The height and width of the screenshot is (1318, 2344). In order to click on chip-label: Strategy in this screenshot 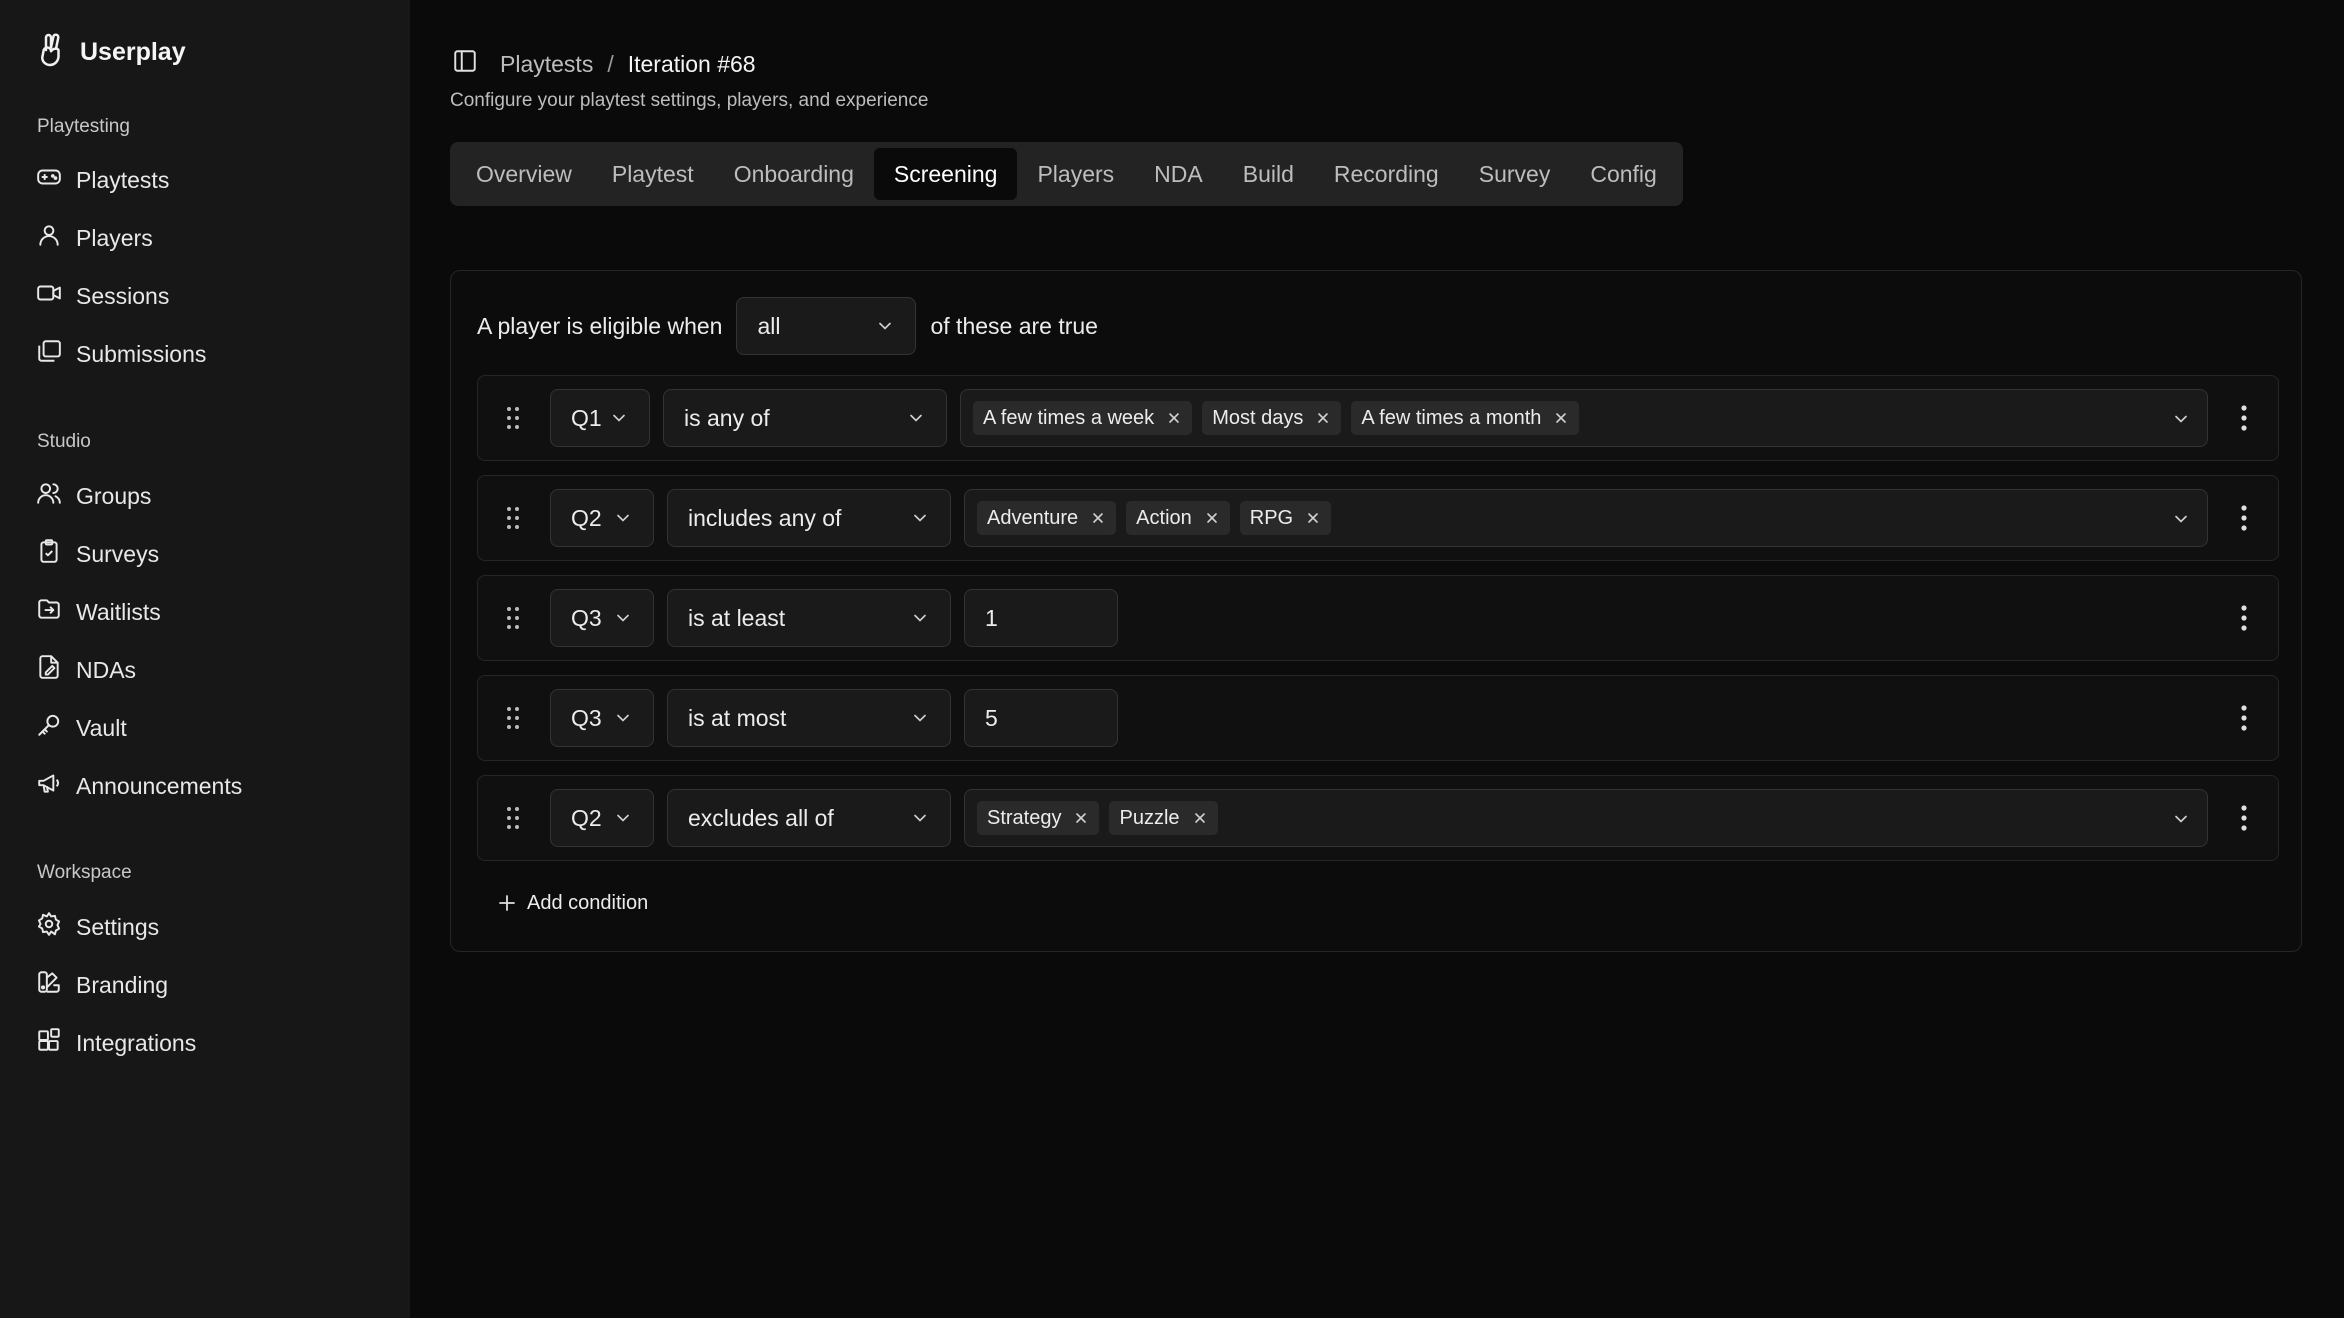, I will do `click(1024, 817)`.